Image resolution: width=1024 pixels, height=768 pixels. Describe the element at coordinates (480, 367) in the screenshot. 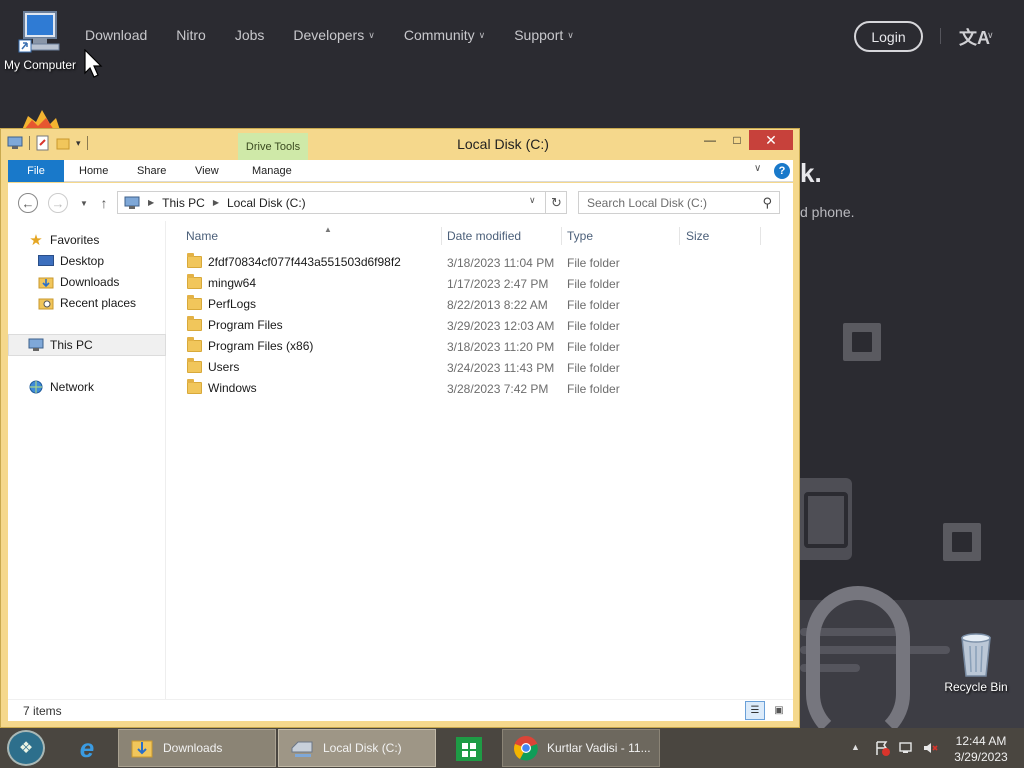

I see `table-row: Users 3/24/2023 11:43 PM File folder` at that location.